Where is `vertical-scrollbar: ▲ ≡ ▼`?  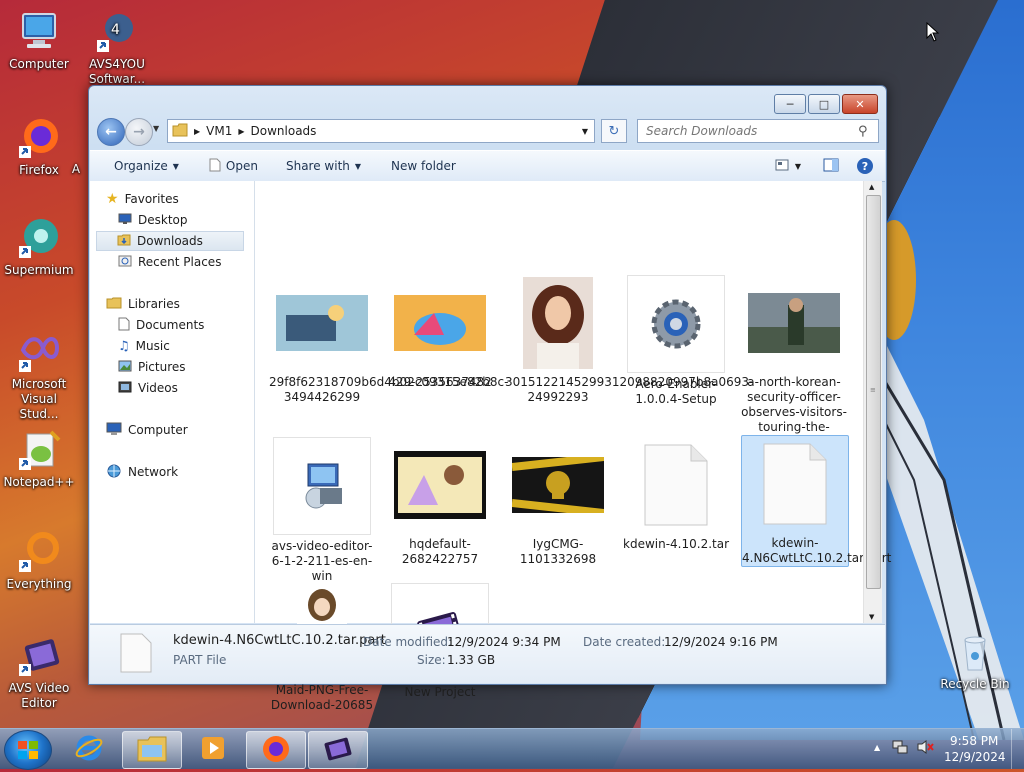
vertical-scrollbar: ▲ ≡ ▼ is located at coordinates (872, 402).